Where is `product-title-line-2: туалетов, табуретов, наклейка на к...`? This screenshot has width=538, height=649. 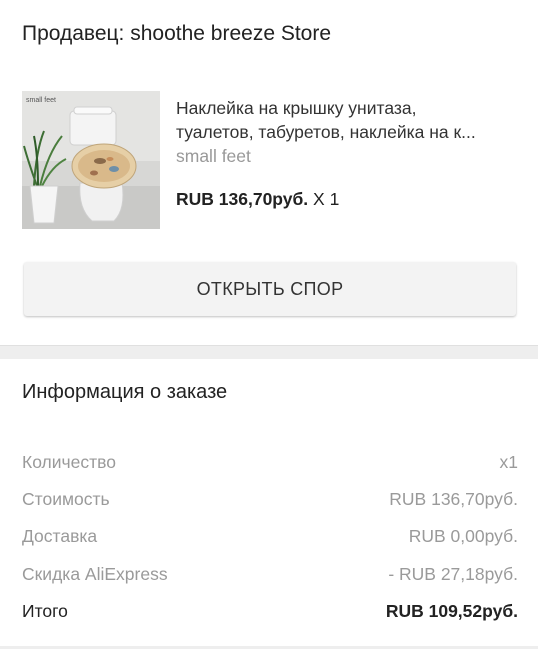
product-title-line-2: туалетов, табуретов, наклейка на к... is located at coordinates (326, 132).